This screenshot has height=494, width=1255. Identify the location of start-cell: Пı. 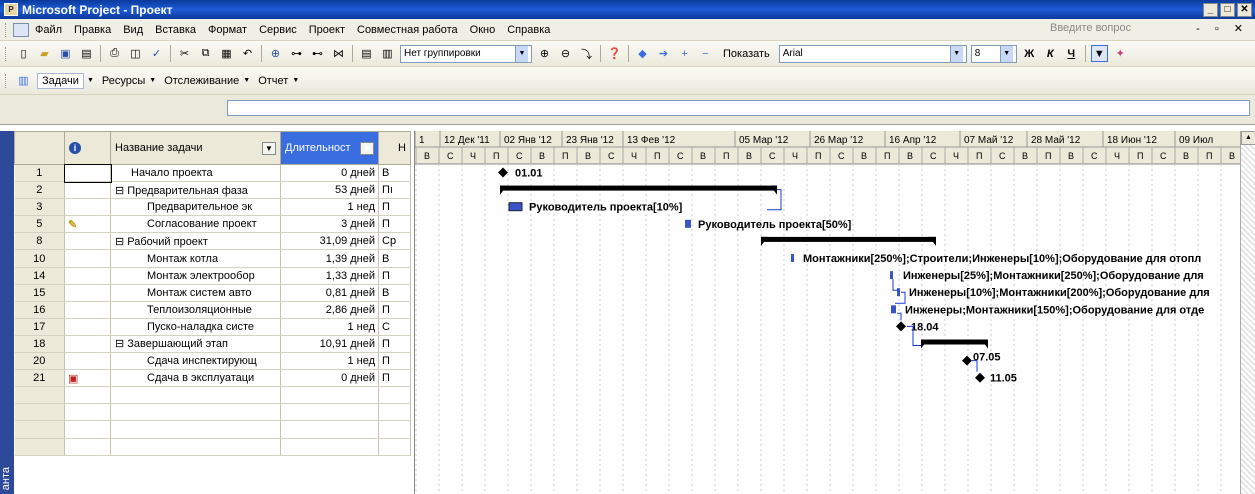
(394, 190).